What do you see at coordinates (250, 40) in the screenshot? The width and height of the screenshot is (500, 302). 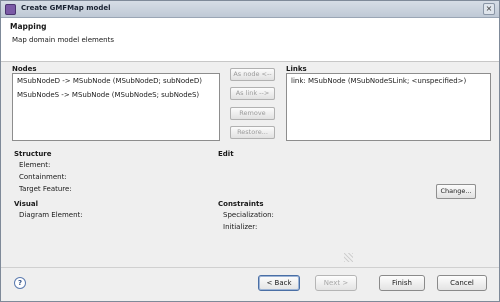 I see `wizard-header: Mapping Map domain model elements` at bounding box center [250, 40].